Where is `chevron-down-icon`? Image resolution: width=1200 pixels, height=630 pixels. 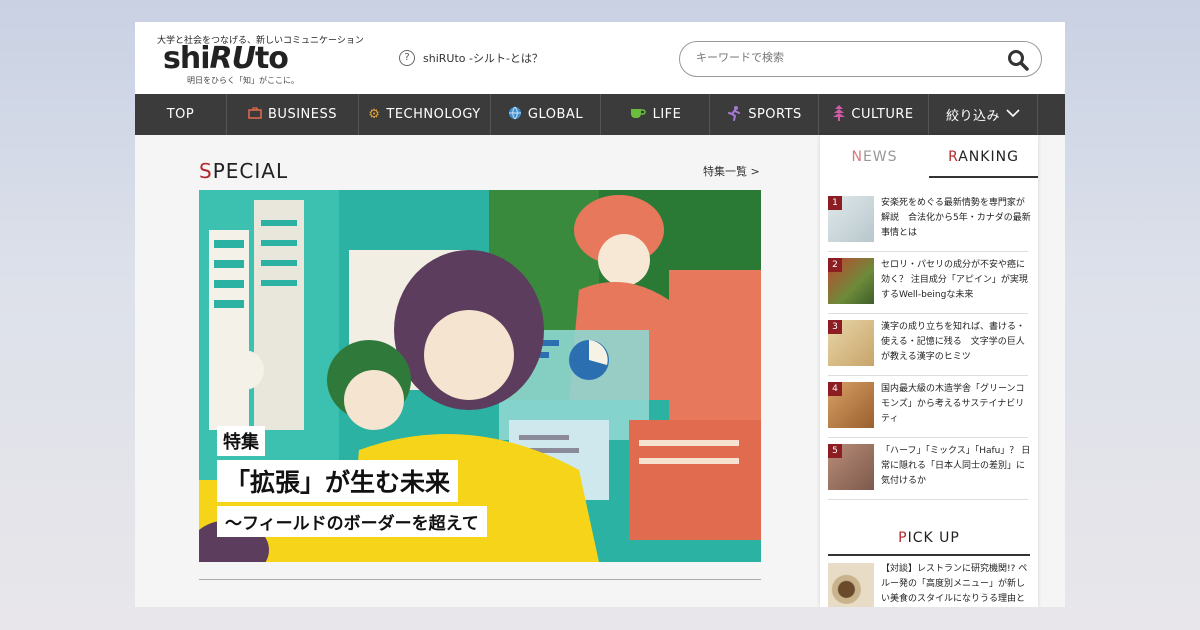 chevron-down-icon is located at coordinates (1013, 114).